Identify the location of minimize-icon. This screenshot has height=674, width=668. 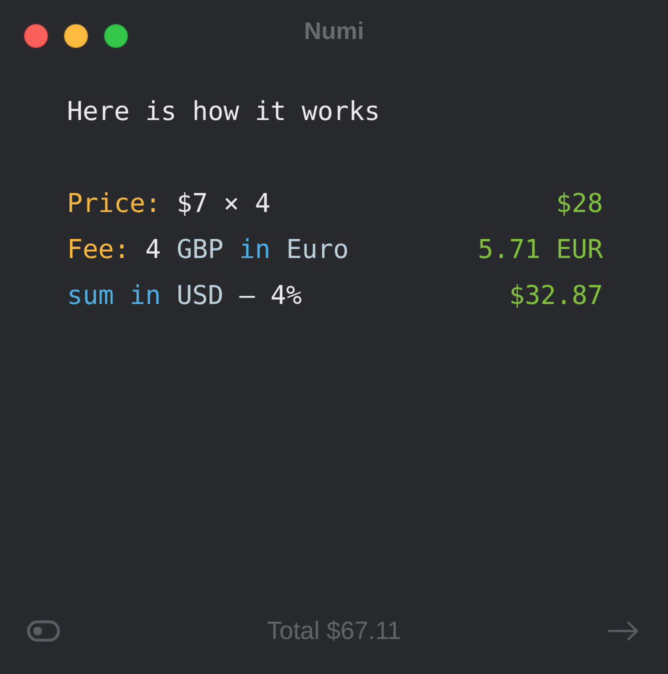
(76, 36).